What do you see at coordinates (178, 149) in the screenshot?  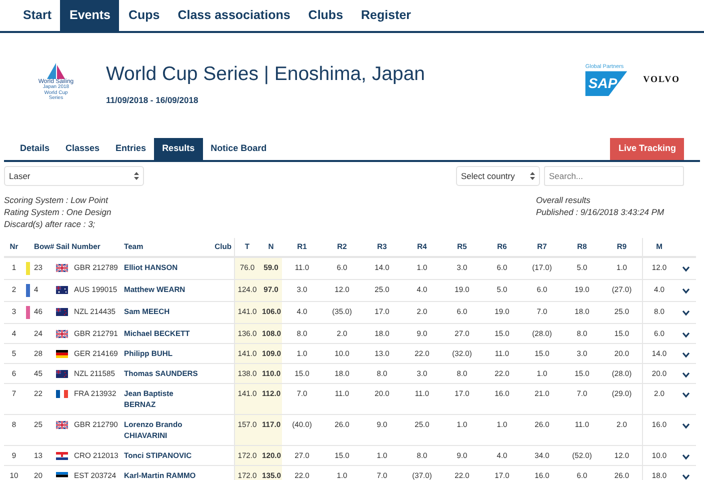 I see `tab: Results` at bounding box center [178, 149].